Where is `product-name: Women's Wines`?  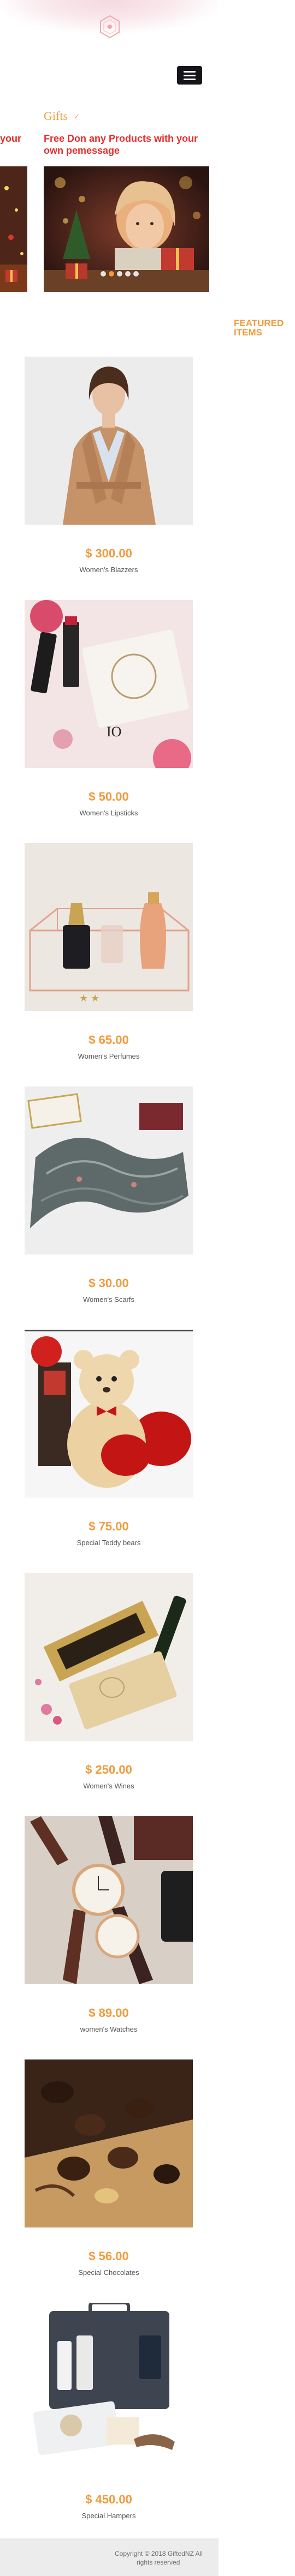 product-name: Women's Wines is located at coordinates (109, 1786).